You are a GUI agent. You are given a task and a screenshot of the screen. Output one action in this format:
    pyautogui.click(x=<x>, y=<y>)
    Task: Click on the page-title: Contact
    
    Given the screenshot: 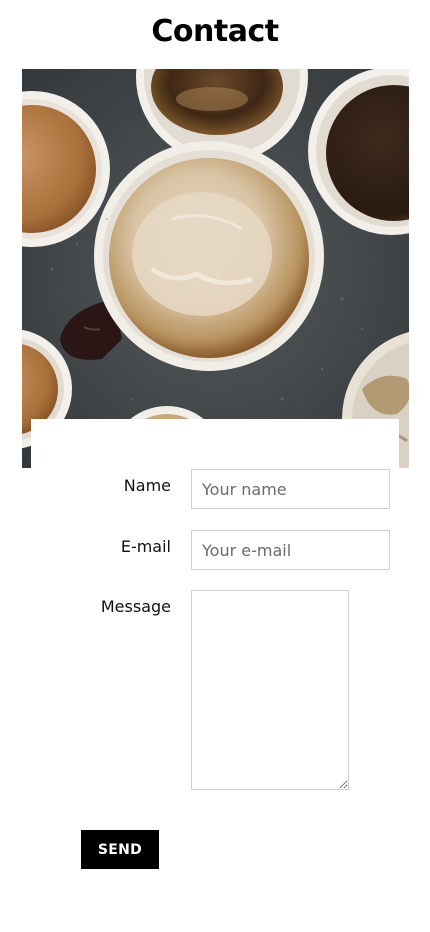 What is the action you would take?
    pyautogui.click(x=215, y=31)
    